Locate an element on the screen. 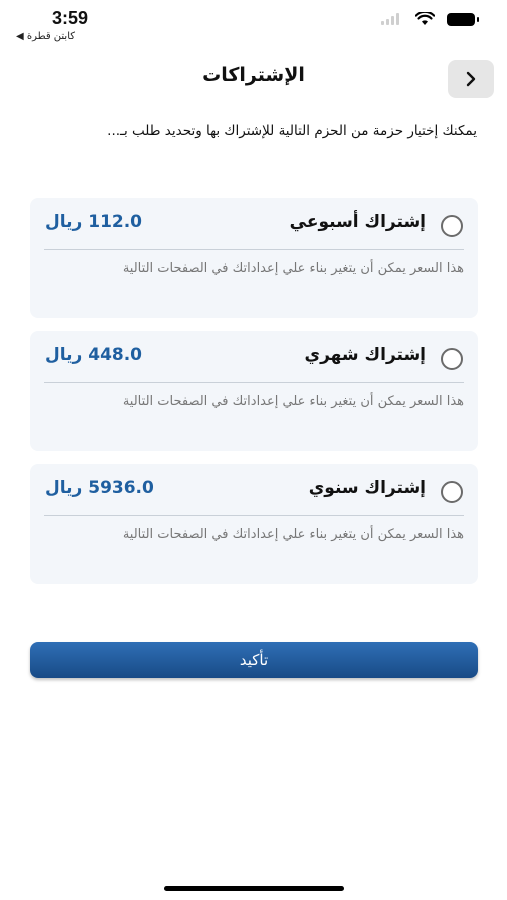  plan-header: إشتراك سنوي 5936.0 ريال is located at coordinates (254, 490).